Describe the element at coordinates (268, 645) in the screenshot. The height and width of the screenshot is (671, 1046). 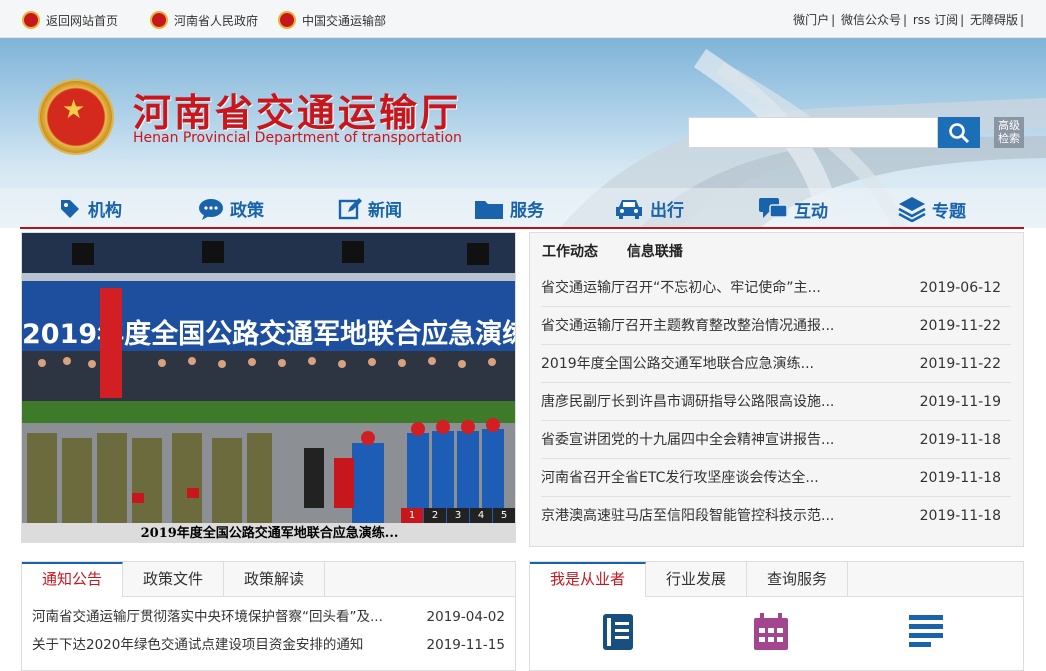
I see `notice-item: 关于下达2020年绿色交通试点建设项目资金安排的通知 2019-11-15` at that location.